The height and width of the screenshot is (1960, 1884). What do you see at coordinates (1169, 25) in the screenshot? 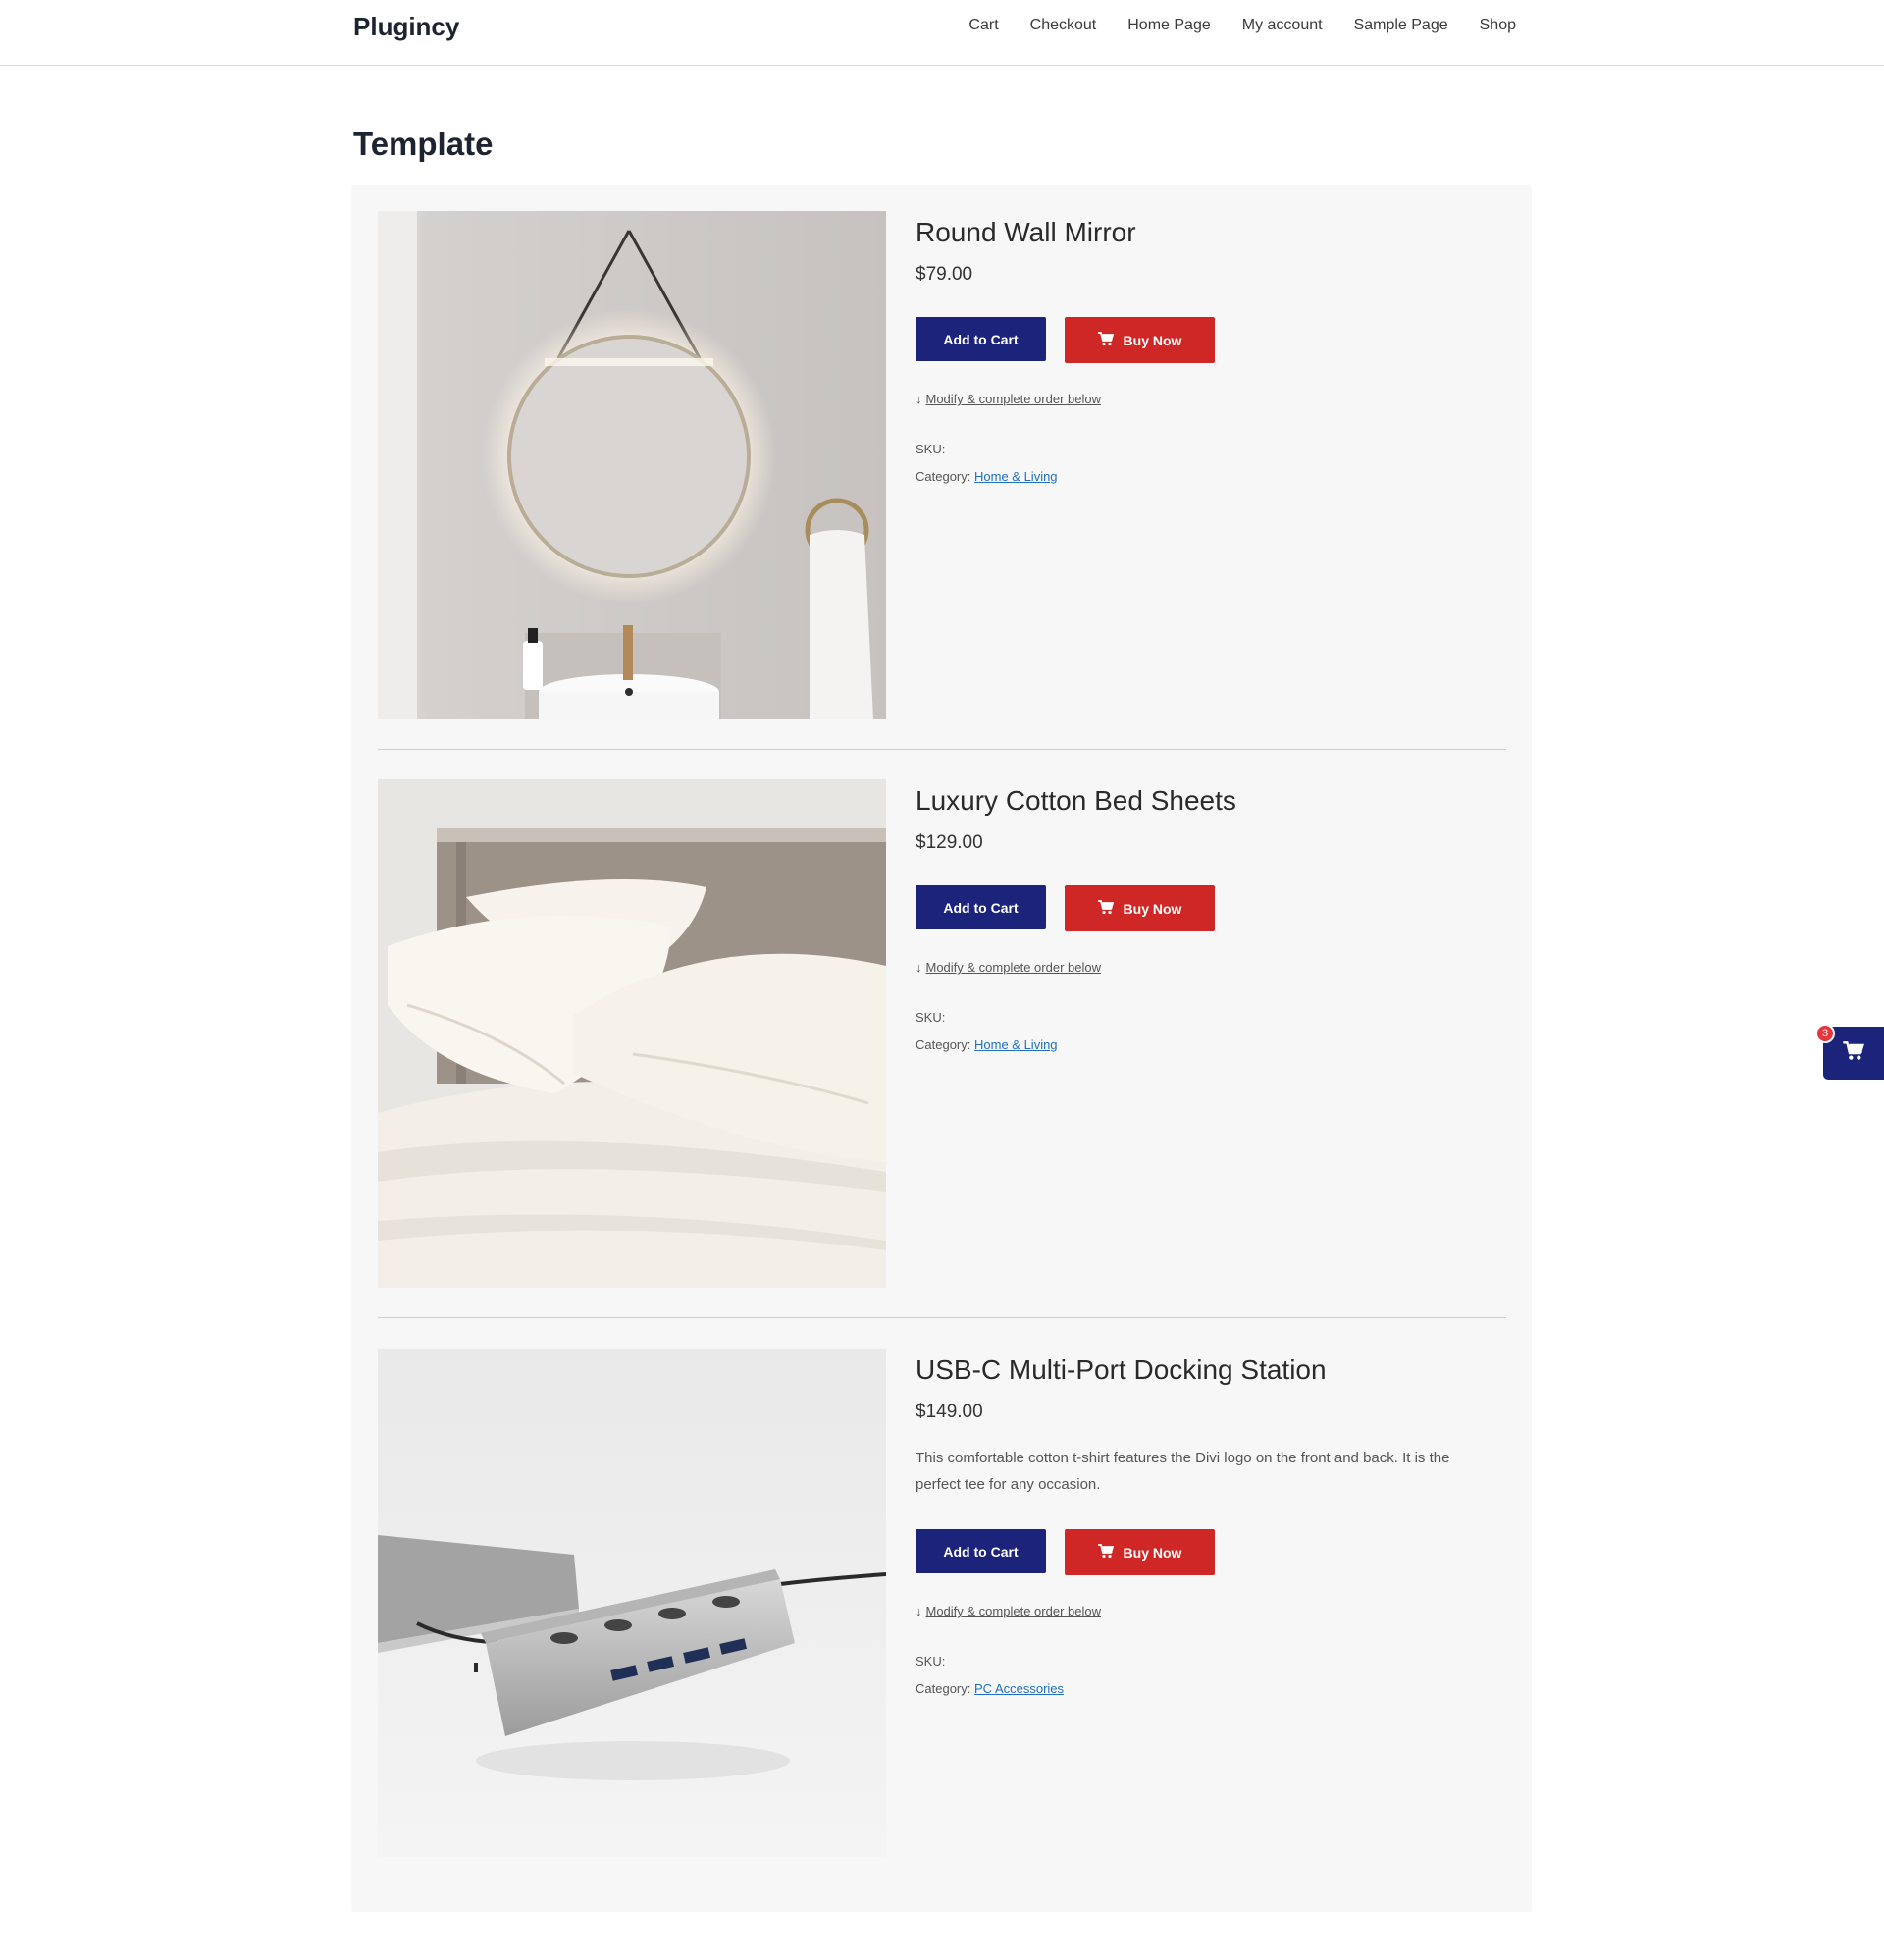
I see `nav-home-page: Home Page` at bounding box center [1169, 25].